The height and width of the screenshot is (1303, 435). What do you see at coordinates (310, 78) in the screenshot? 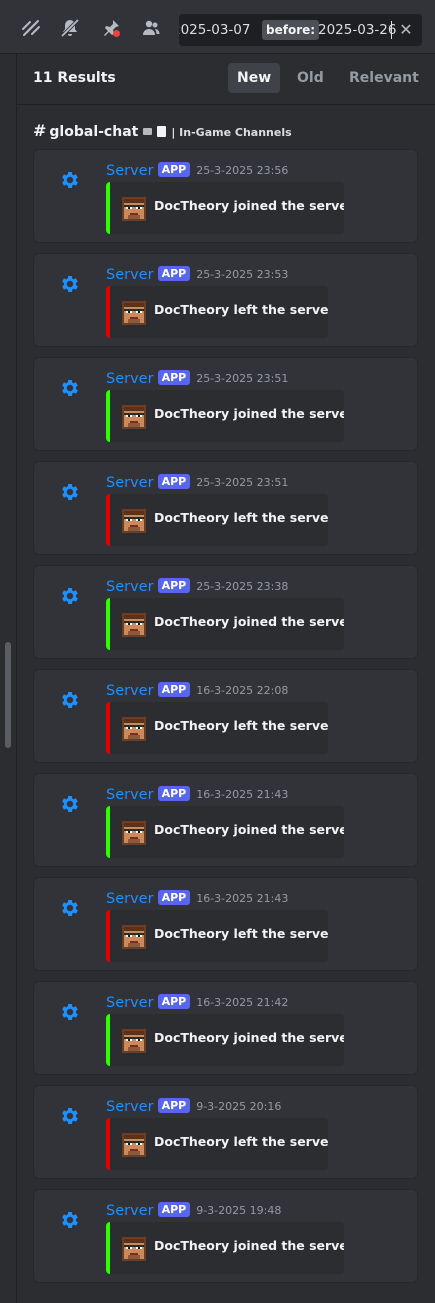
I see `sort-tab-old: Old` at bounding box center [310, 78].